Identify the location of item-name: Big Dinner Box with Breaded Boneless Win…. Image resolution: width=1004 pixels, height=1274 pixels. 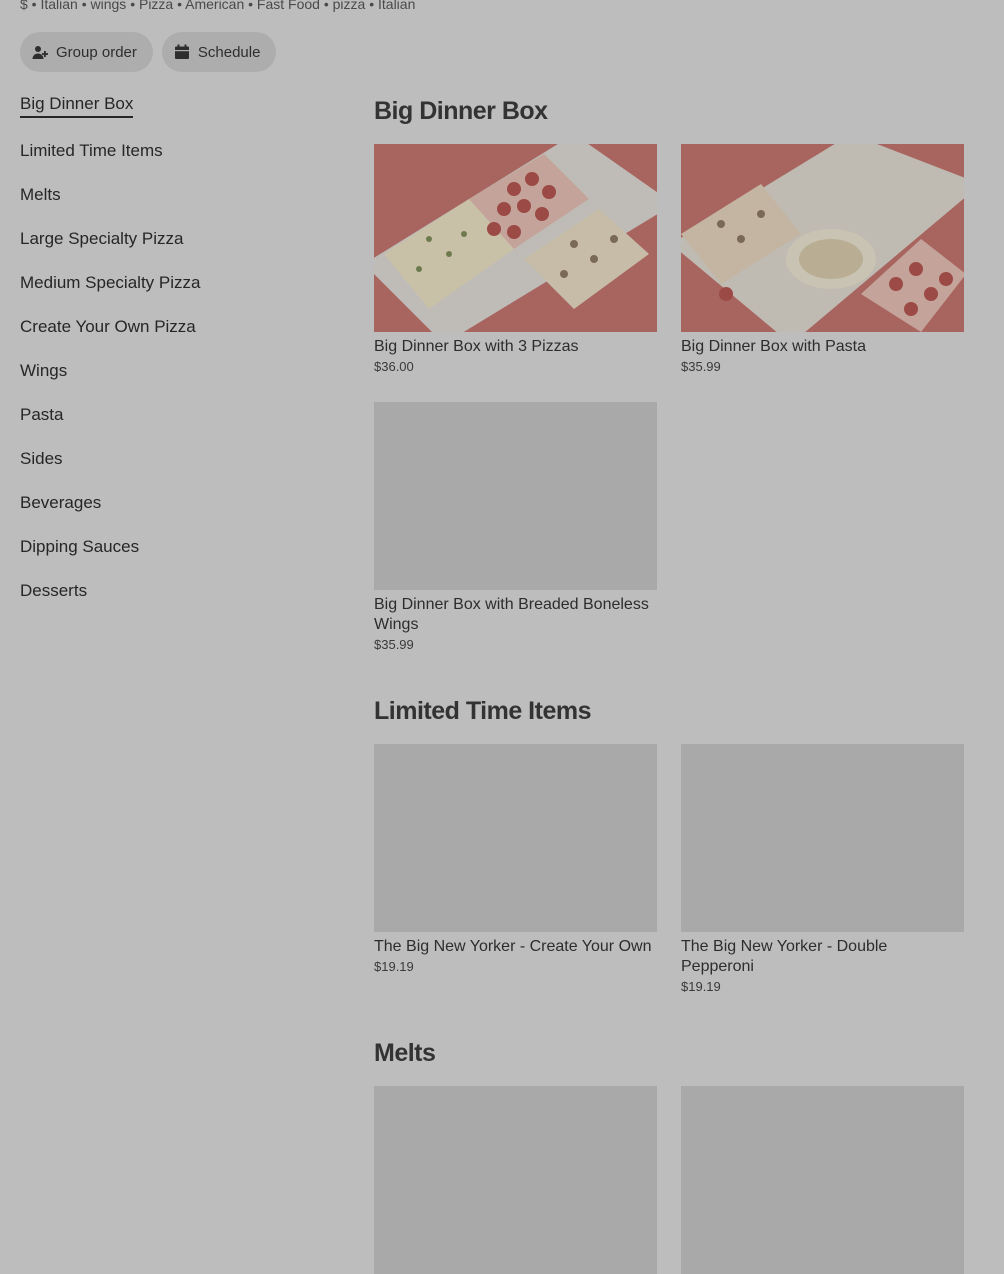
(511, 614).